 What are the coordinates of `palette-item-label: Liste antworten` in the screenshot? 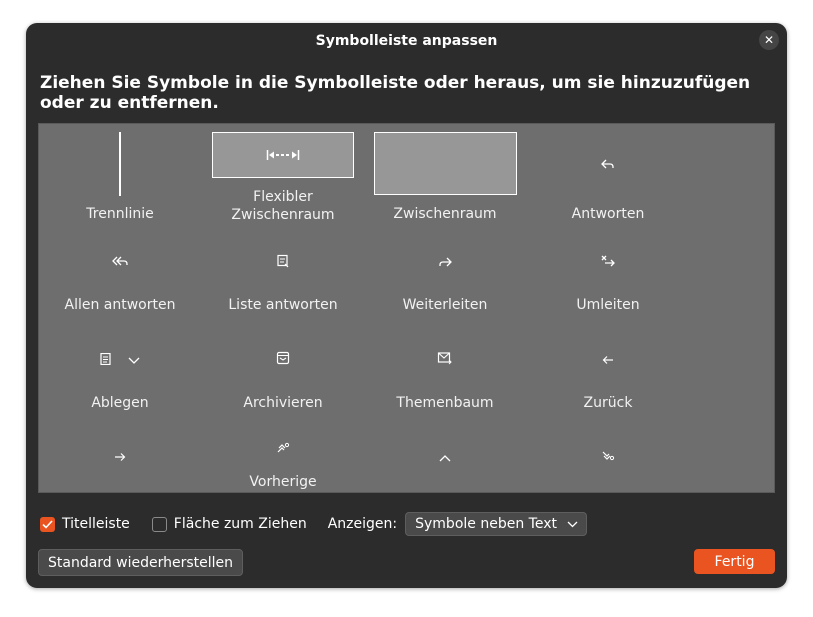 It's located at (283, 305).